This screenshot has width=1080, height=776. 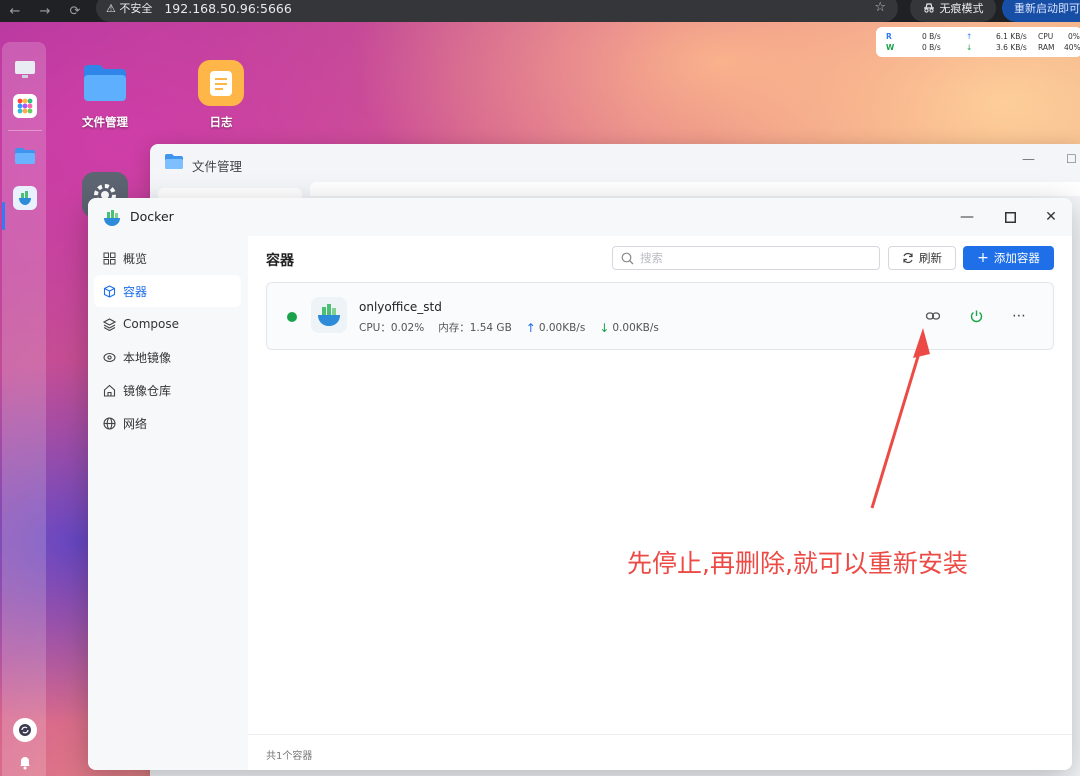 What do you see at coordinates (908, 258) in the screenshot?
I see `refresh-icon` at bounding box center [908, 258].